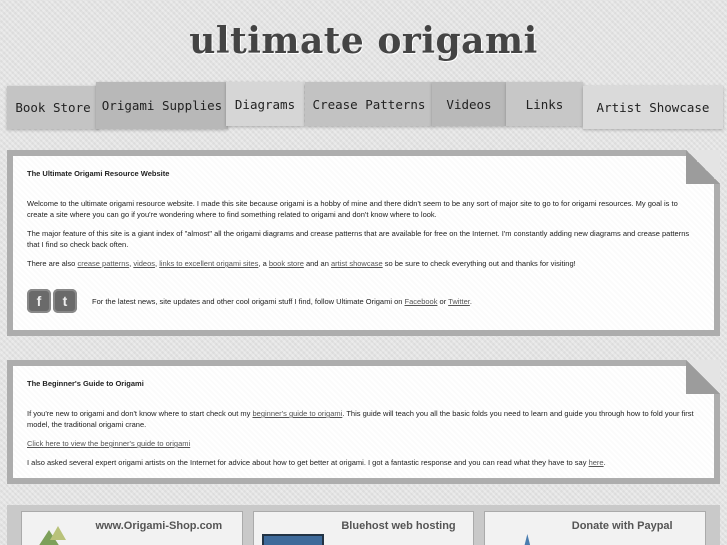 The width and height of the screenshot is (727, 545). What do you see at coordinates (208, 263) in the screenshot?
I see `link-origami-sites: links to excellent origami sites` at bounding box center [208, 263].